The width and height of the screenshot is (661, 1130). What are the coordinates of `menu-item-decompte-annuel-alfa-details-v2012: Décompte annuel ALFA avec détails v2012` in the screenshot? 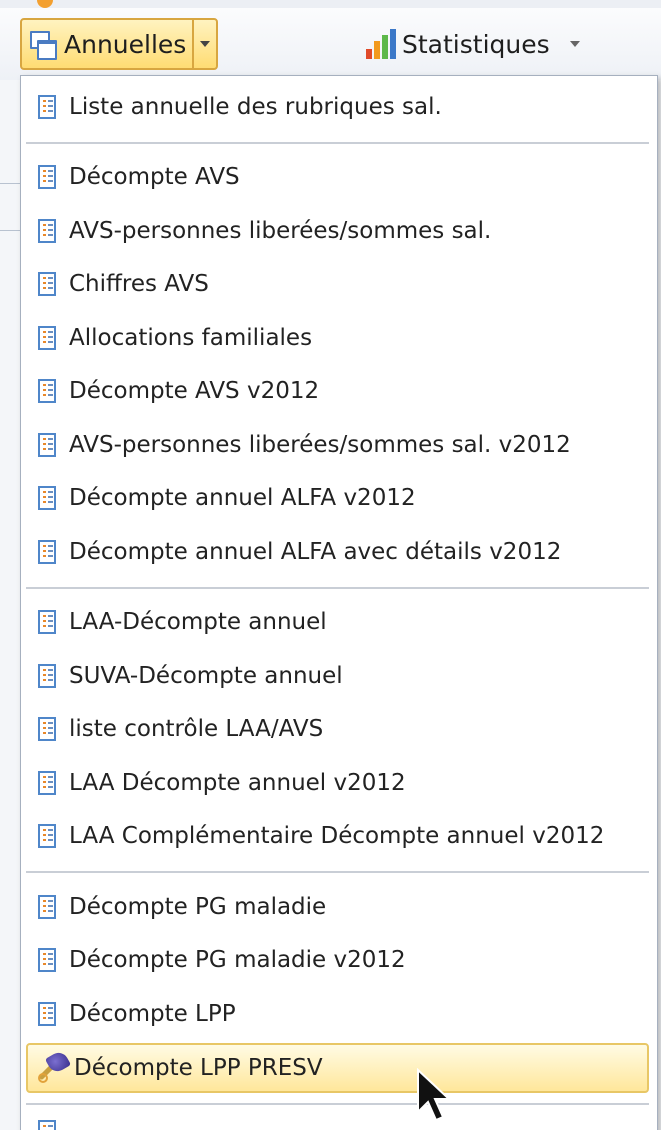 It's located at (339, 552).